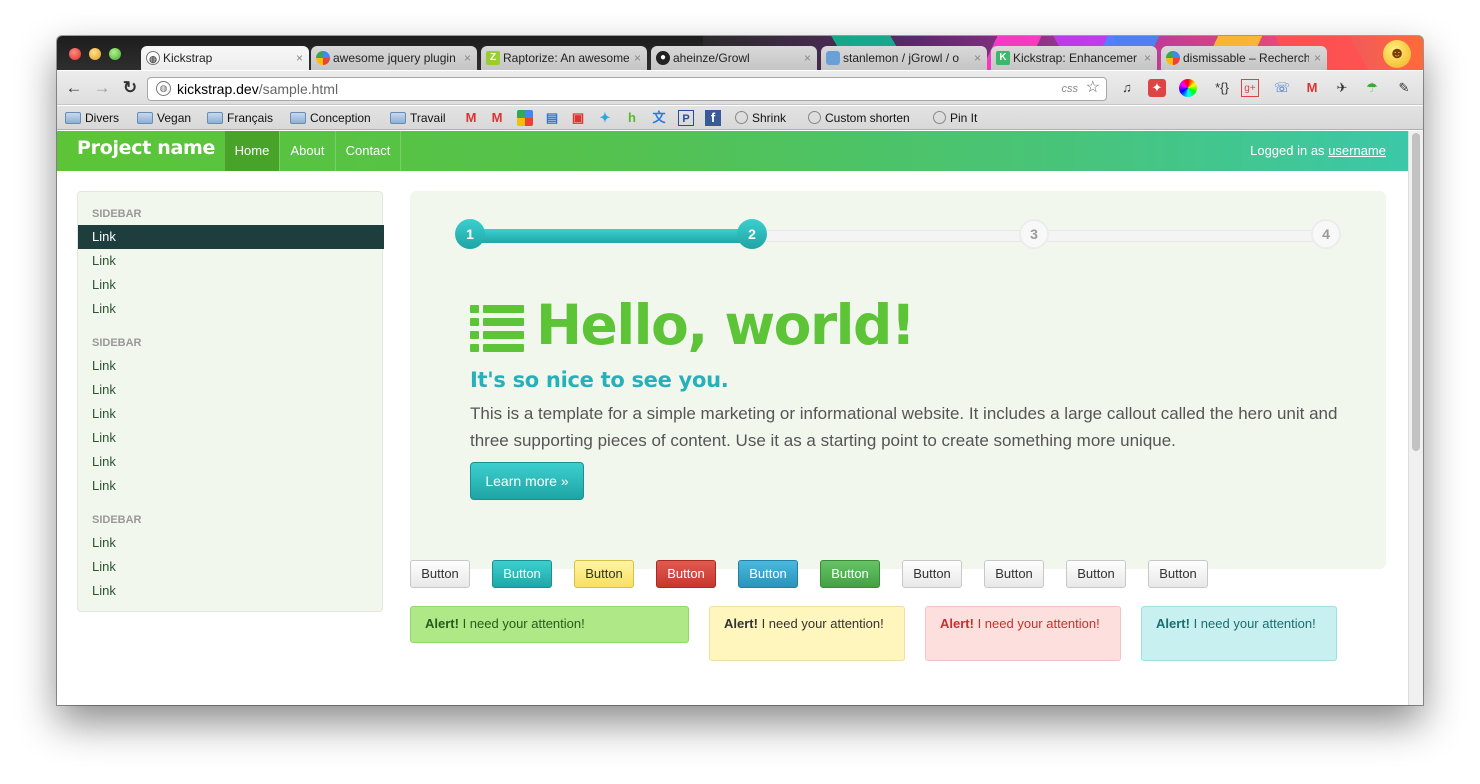 Image resolution: width=1480 pixels, height=784 pixels. I want to click on gmail-icon: M, so click(1312, 88).